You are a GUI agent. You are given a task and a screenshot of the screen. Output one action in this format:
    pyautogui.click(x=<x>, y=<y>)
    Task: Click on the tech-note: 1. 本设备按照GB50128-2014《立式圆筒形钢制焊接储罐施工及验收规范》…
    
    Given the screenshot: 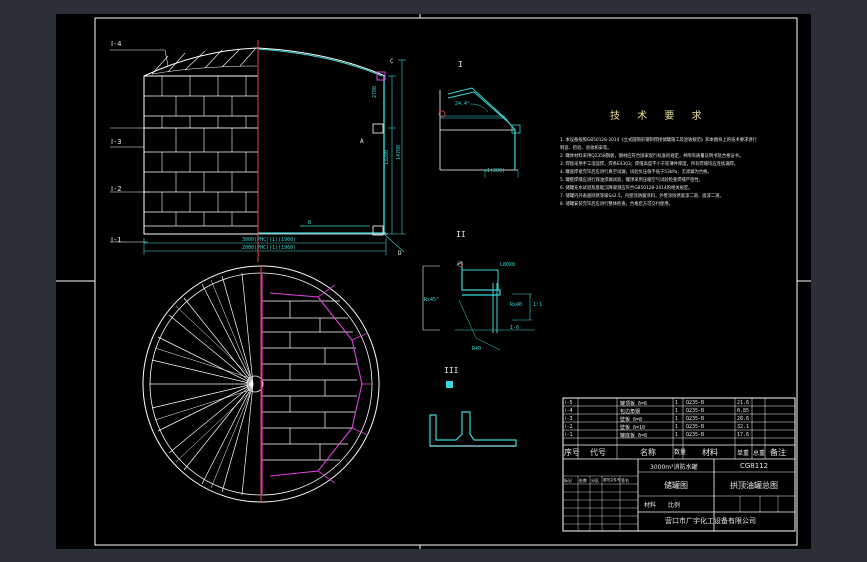 What is the action you would take?
    pyautogui.click(x=658, y=140)
    